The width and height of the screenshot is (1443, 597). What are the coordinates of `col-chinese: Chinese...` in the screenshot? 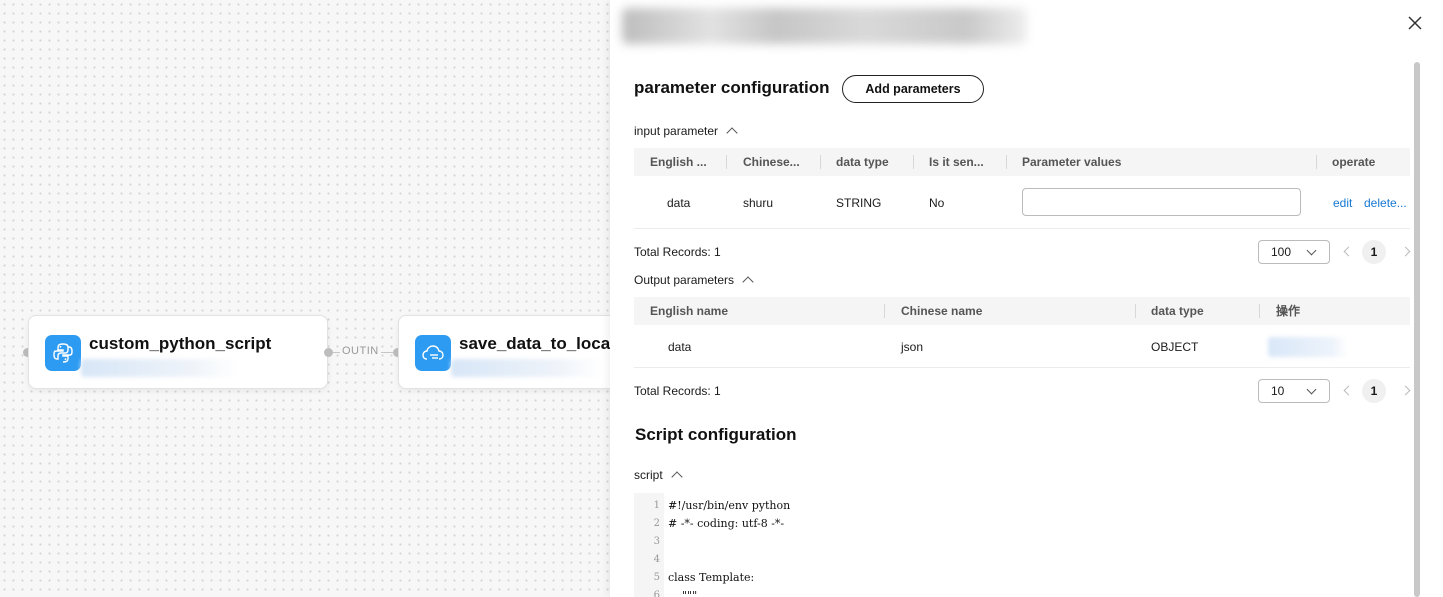 It's located at (771, 162).